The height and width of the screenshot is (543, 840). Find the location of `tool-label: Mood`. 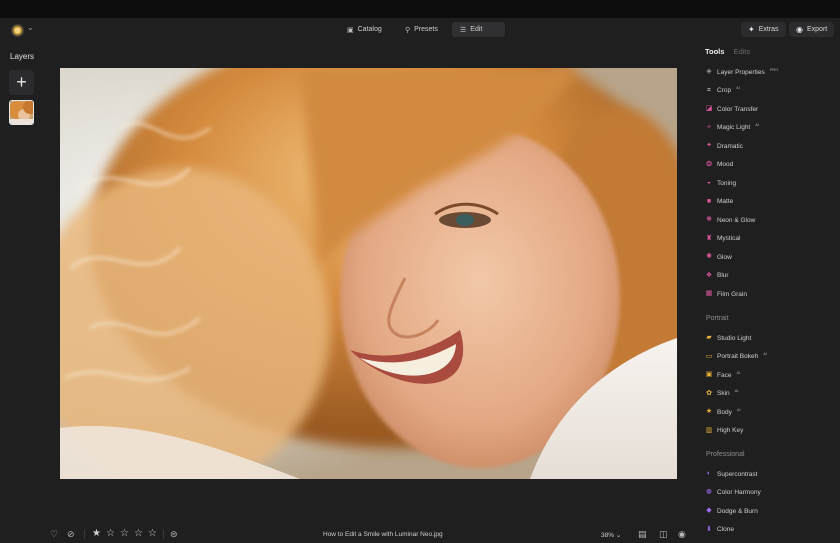

tool-label: Mood is located at coordinates (725, 164).